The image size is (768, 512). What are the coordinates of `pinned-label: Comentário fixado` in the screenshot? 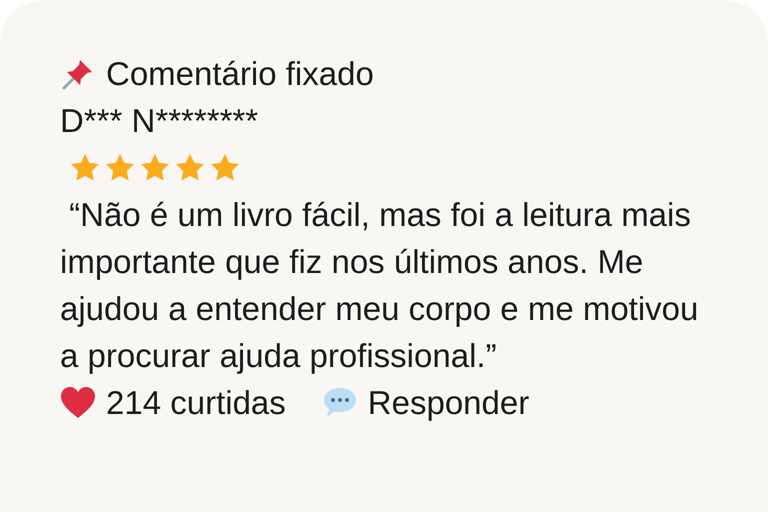 It's located at (240, 74).